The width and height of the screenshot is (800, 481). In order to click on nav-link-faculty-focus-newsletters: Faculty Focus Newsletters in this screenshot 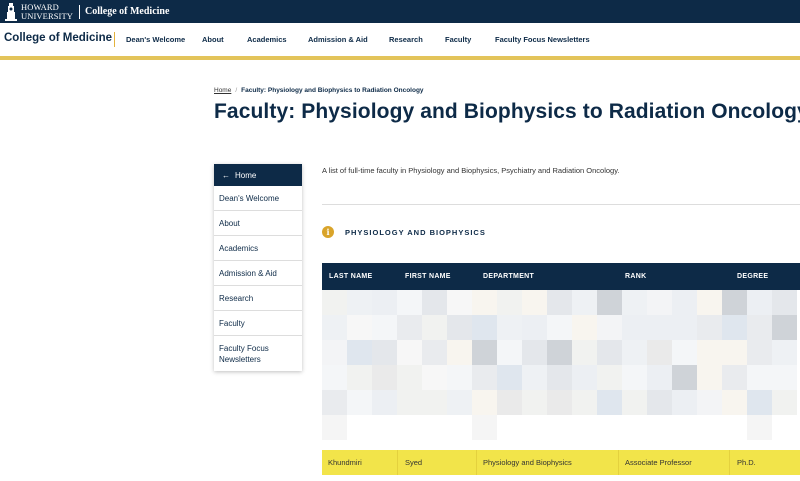, I will do `click(542, 39)`.